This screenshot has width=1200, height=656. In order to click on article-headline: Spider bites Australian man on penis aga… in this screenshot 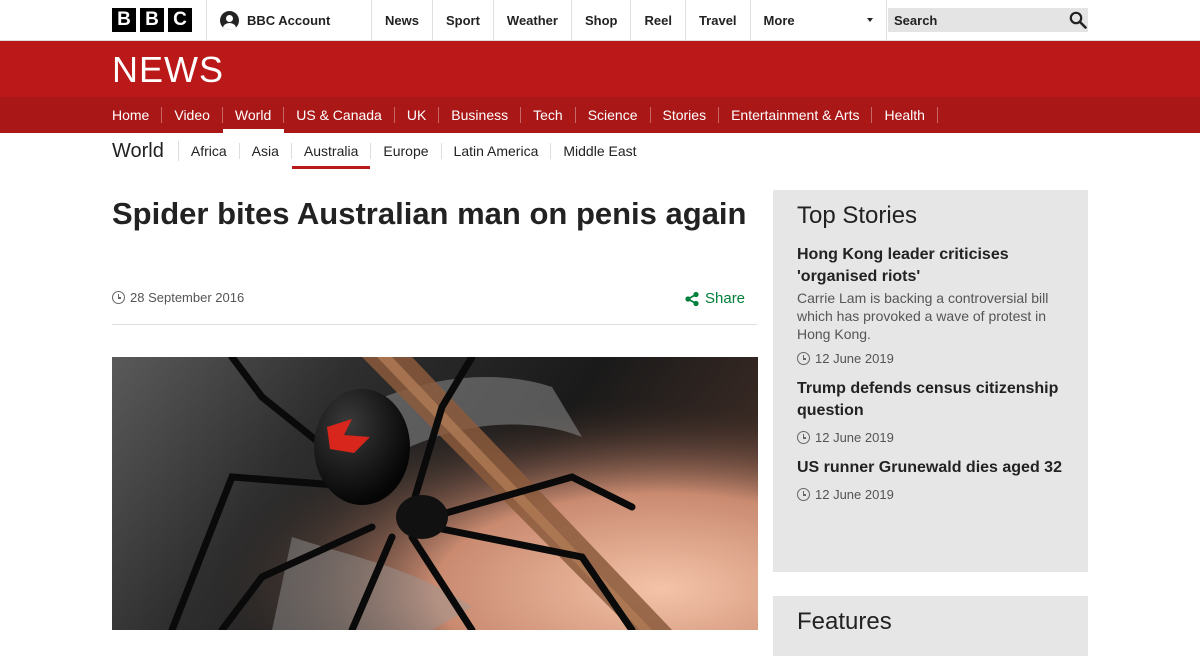, I will do `click(429, 213)`.